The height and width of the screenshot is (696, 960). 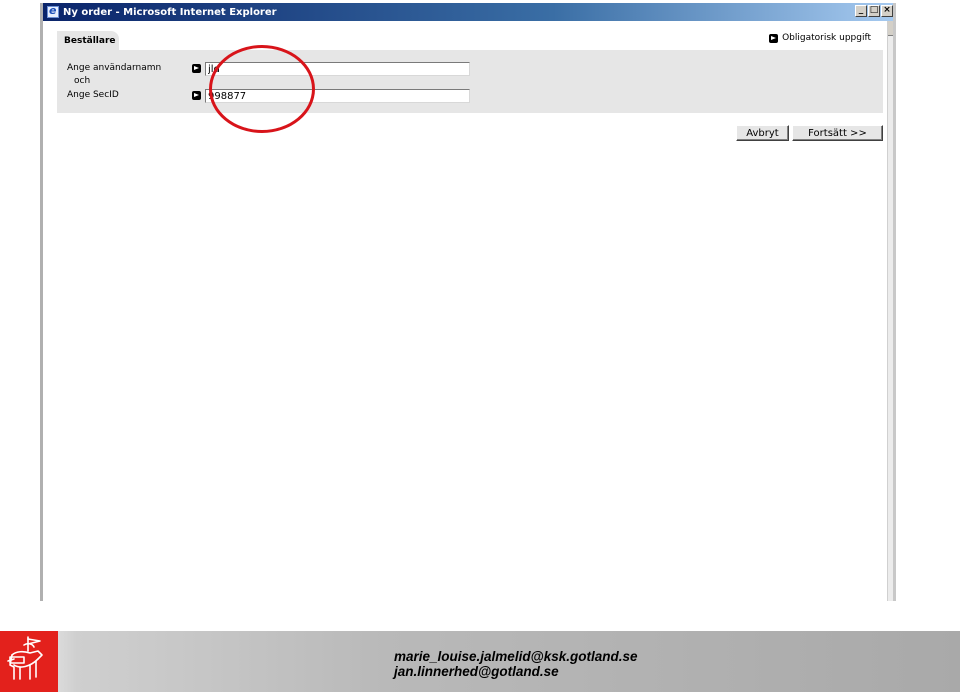 What do you see at coordinates (890, 28) in the screenshot?
I see `scroll-up-arrow` at bounding box center [890, 28].